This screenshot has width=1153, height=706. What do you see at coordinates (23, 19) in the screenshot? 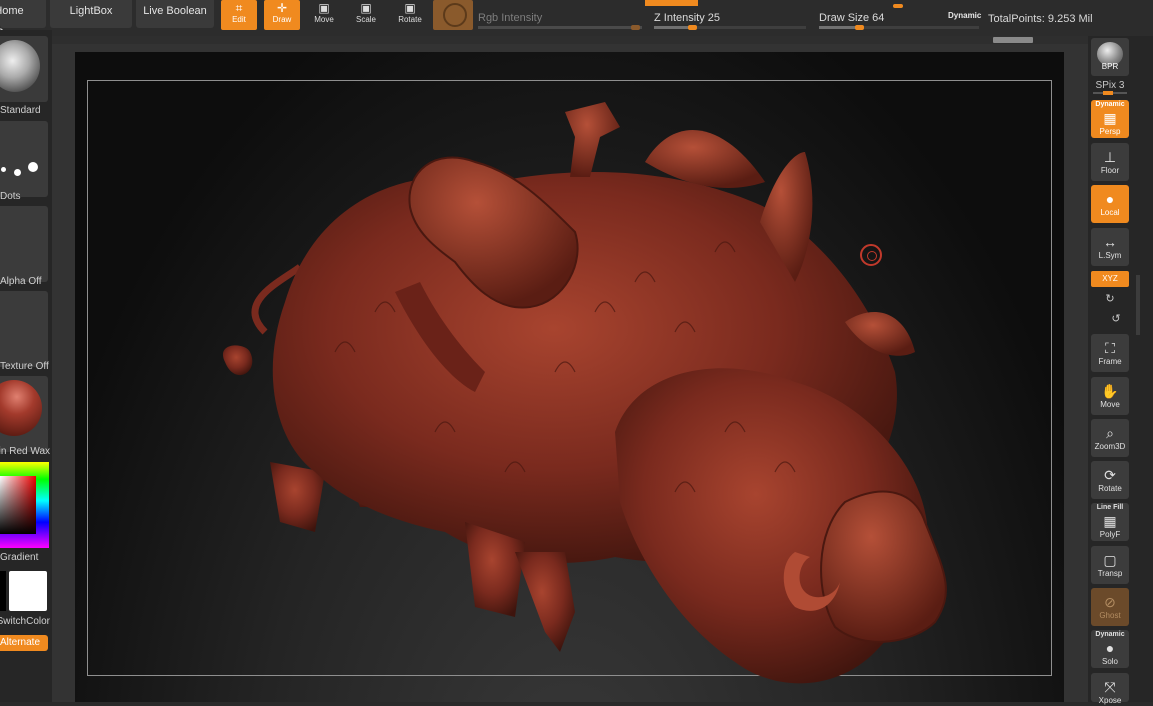
I see `home-page-button: Home Page` at bounding box center [23, 19].